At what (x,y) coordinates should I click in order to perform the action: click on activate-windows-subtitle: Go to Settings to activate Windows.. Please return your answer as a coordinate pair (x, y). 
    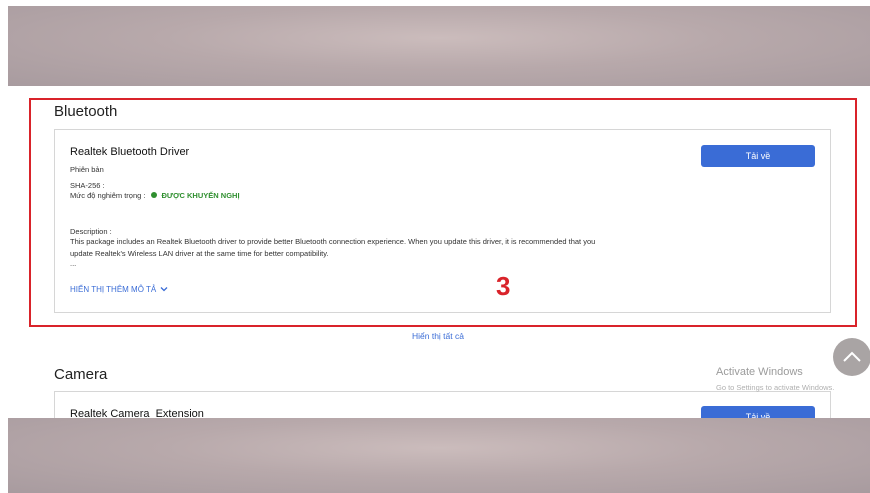
    Looking at the image, I should click on (775, 387).